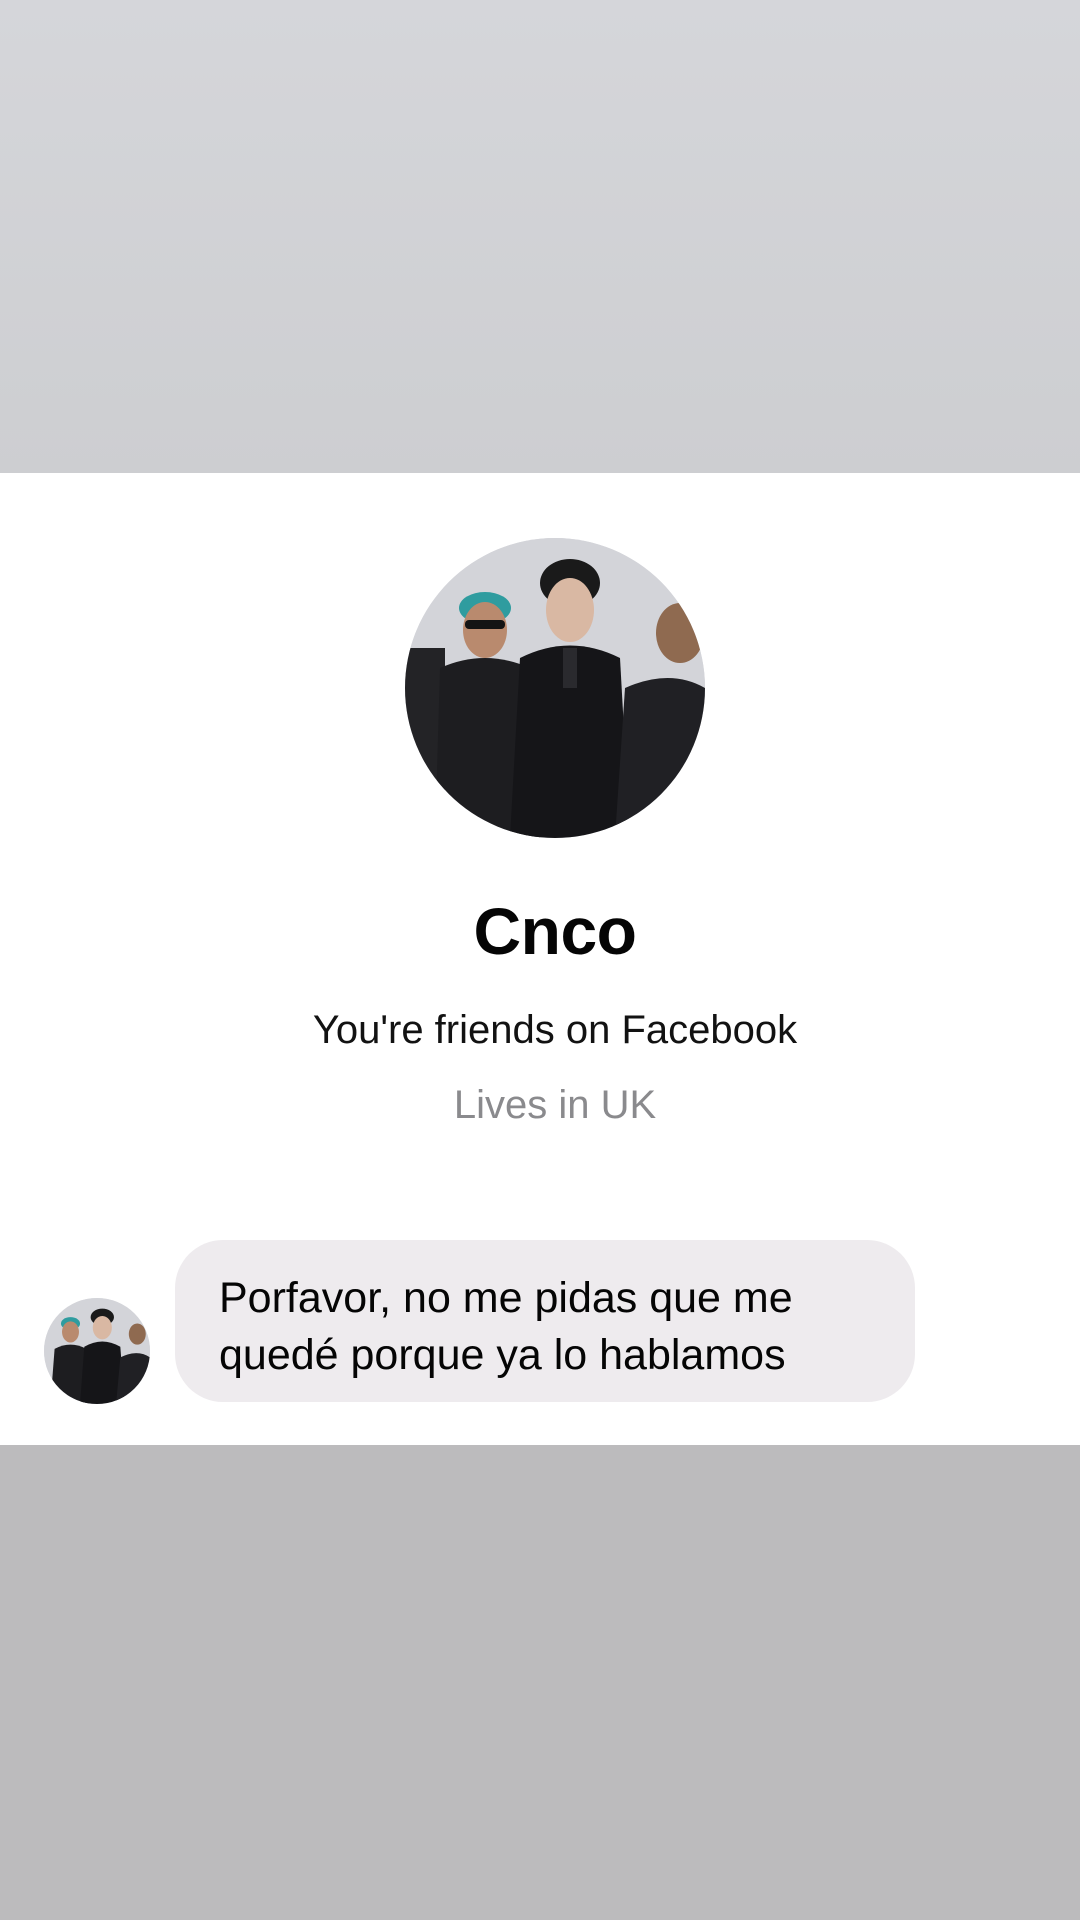 The image size is (1080, 1920). I want to click on sender-avatar, so click(97, 1351).